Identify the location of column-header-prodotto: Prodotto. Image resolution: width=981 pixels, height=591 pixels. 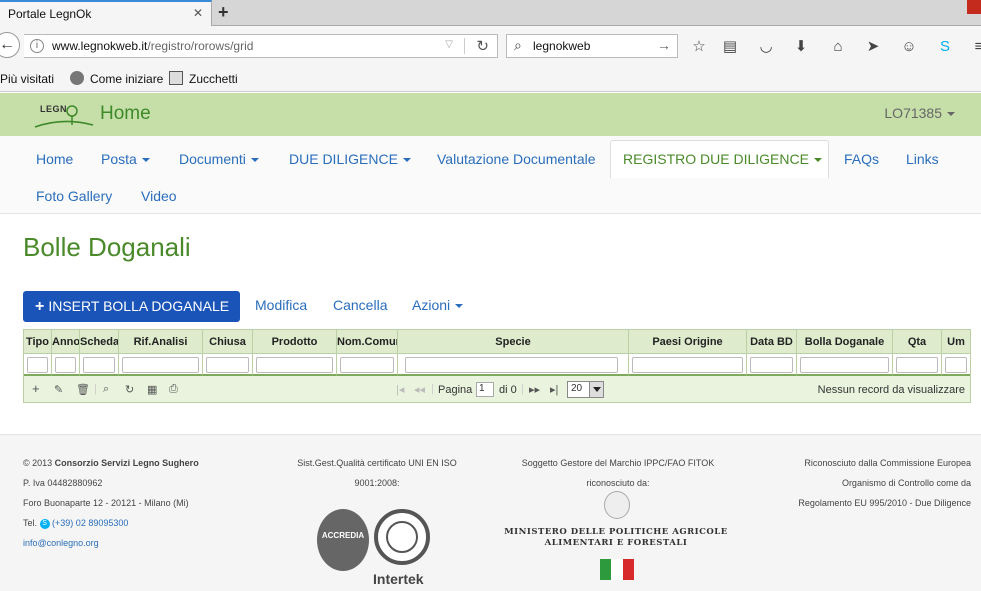
(295, 341).